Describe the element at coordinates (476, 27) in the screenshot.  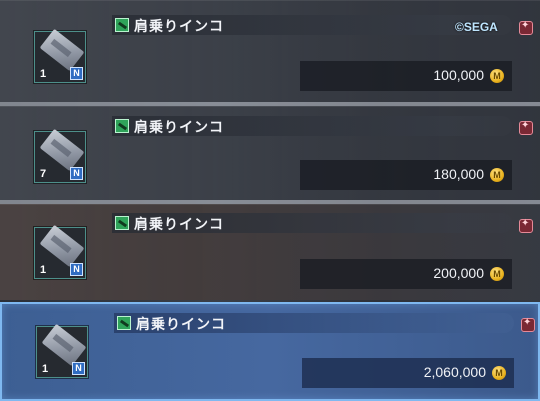
I see `copyright-notice: ©SEGA` at that location.